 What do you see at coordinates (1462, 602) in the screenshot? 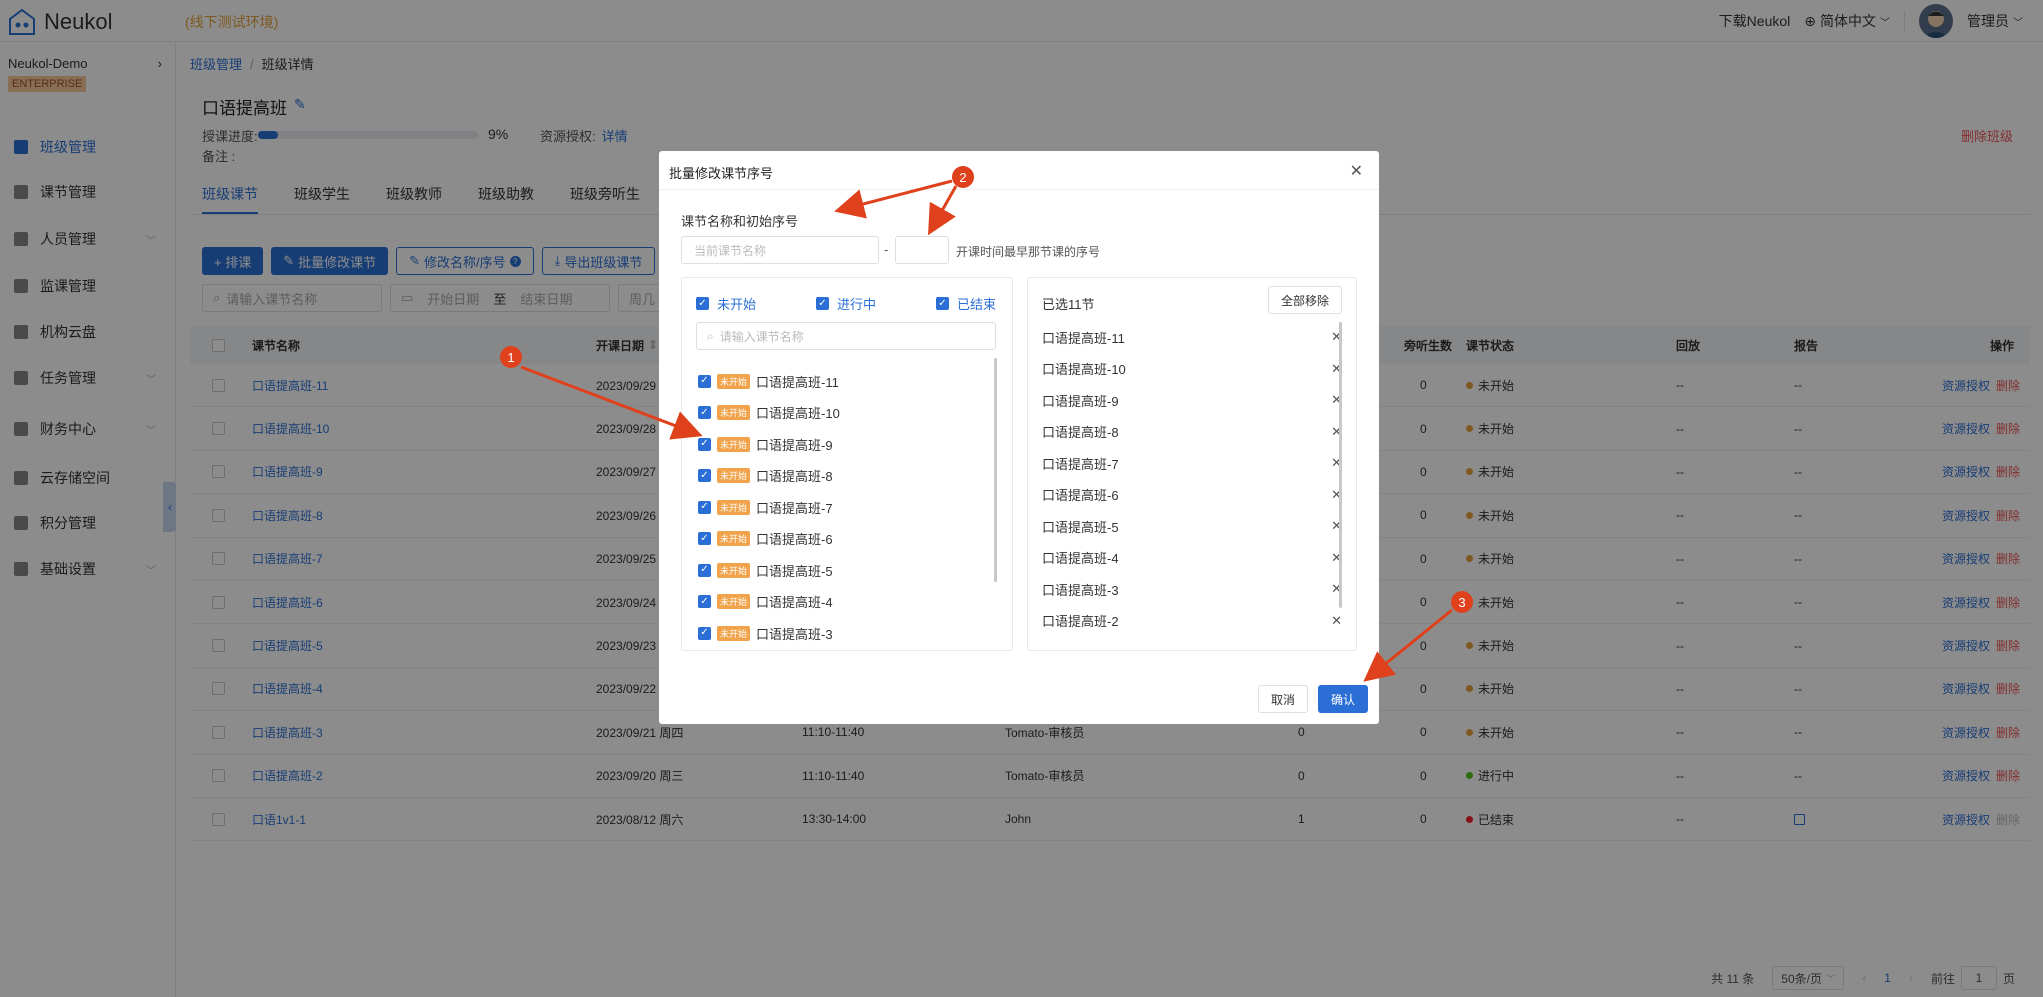
I see `annotation-badge-3: 3` at bounding box center [1462, 602].